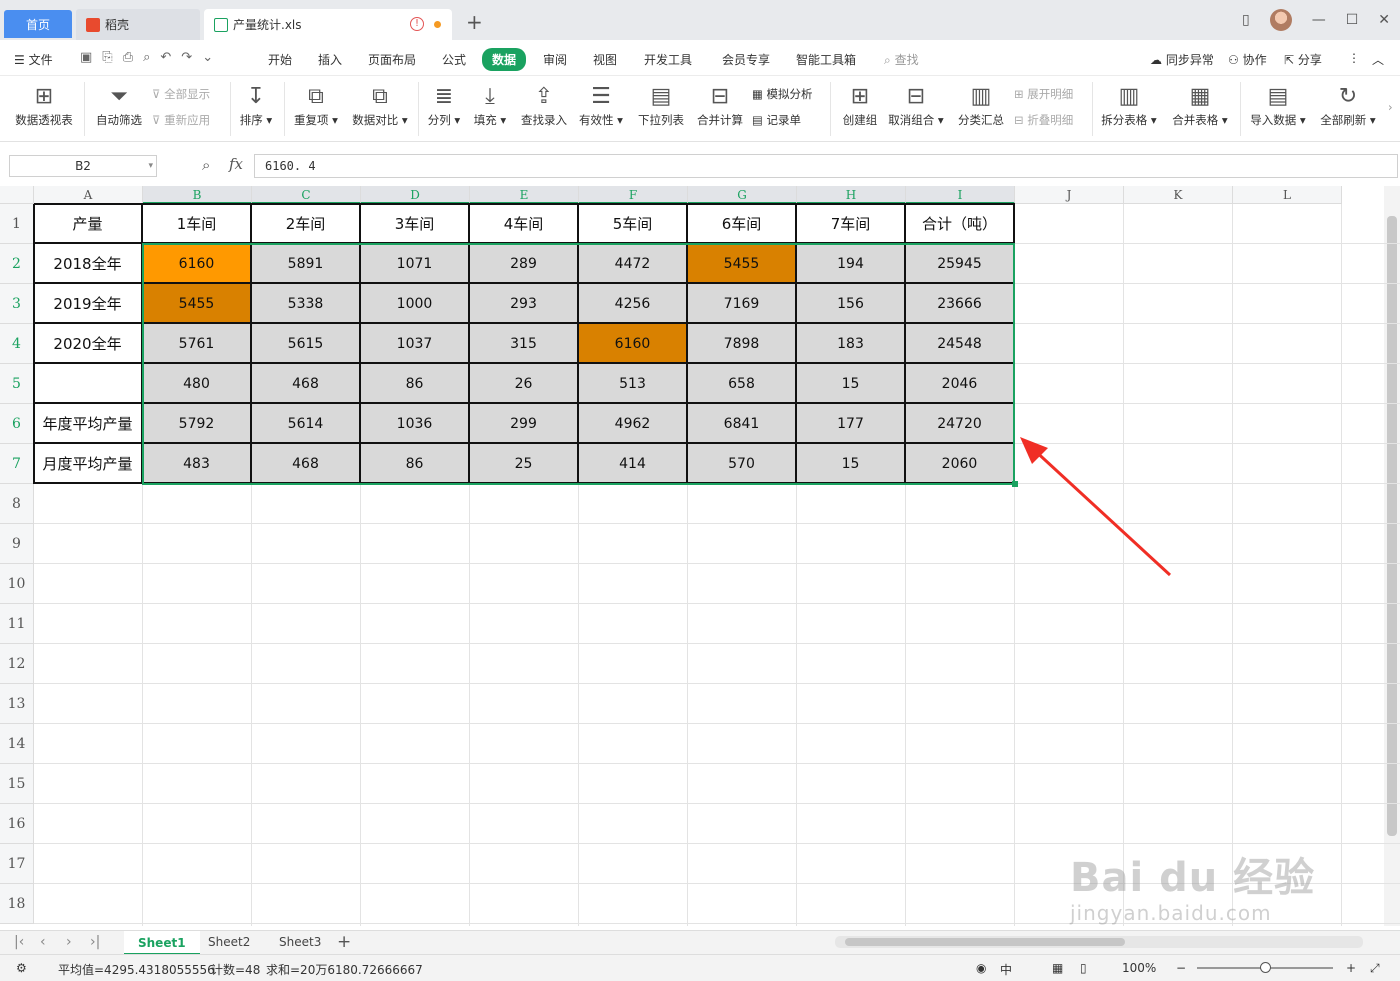  What do you see at coordinates (901, 59) in the screenshot?
I see `menu-search: ⌕ 查找` at bounding box center [901, 59].